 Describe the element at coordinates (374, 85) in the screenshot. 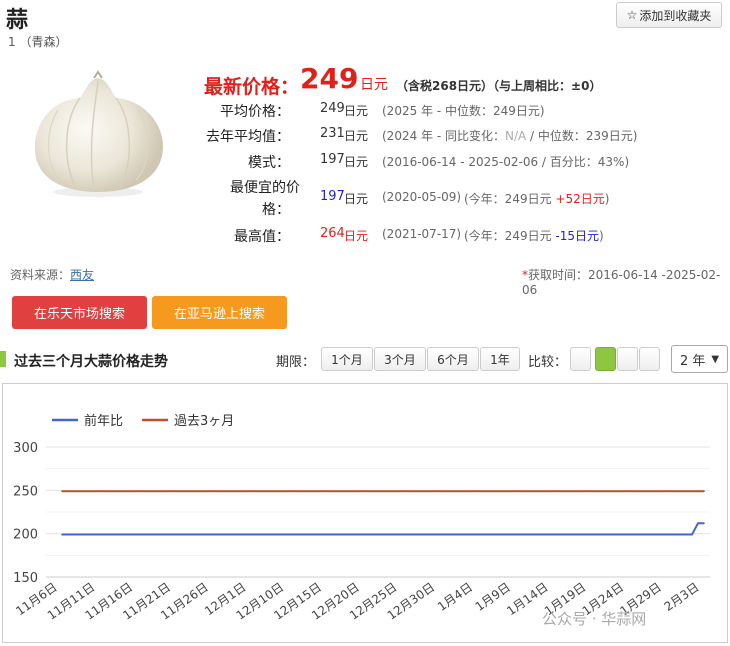

I see `latest-price-unit: 日元` at that location.